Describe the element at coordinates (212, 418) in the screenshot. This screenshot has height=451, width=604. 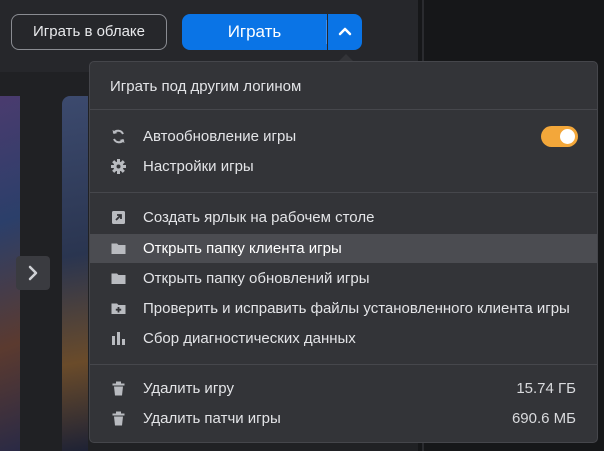
I see `menu-item-label: Удалить патчи игры` at that location.